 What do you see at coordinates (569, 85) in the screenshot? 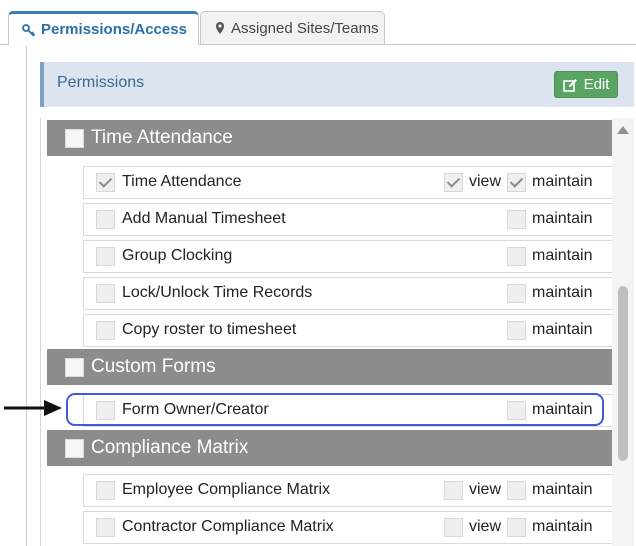
I see `edit-icon` at bounding box center [569, 85].